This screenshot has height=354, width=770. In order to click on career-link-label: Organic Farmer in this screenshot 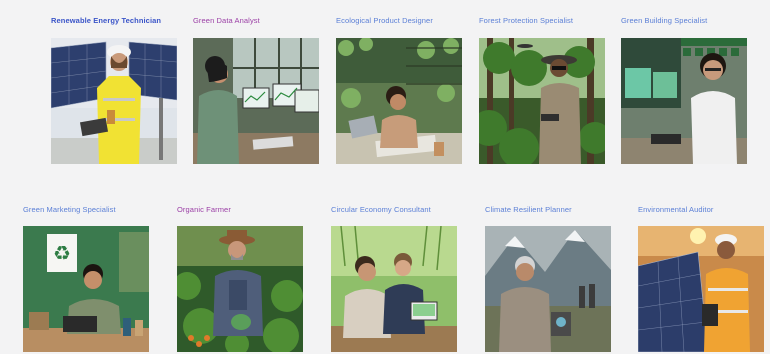, I will do `click(204, 210)`.